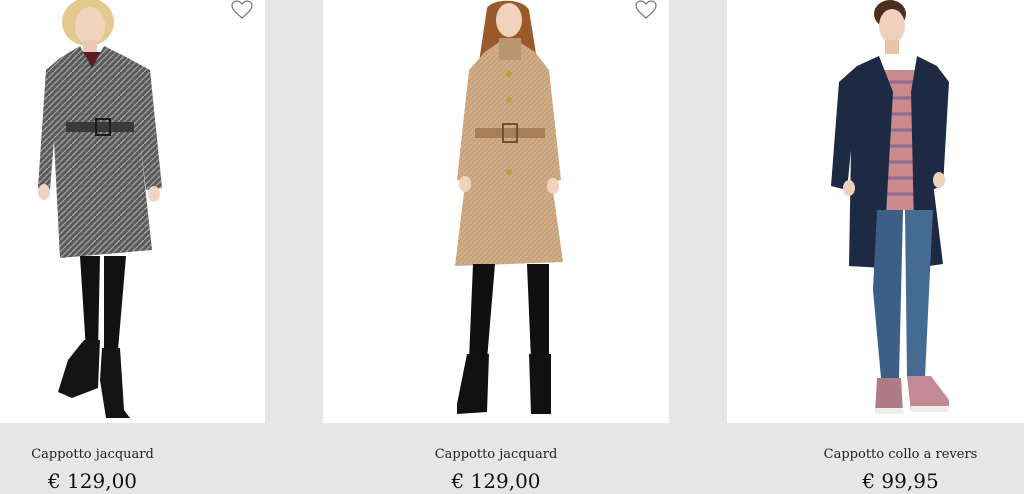  What do you see at coordinates (509, 207) in the screenshot?
I see `model-camel-coat-image` at bounding box center [509, 207].